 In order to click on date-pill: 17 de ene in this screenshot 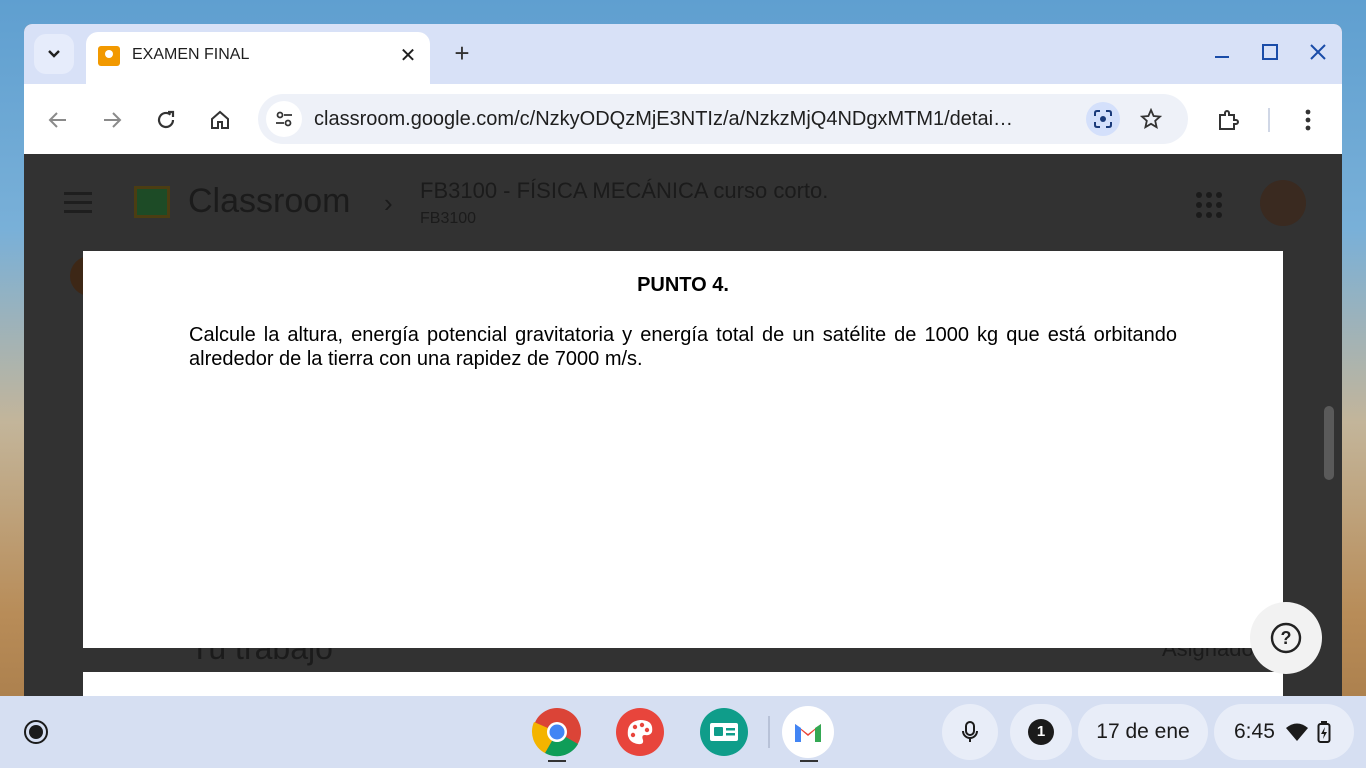, I will do `click(1143, 732)`.